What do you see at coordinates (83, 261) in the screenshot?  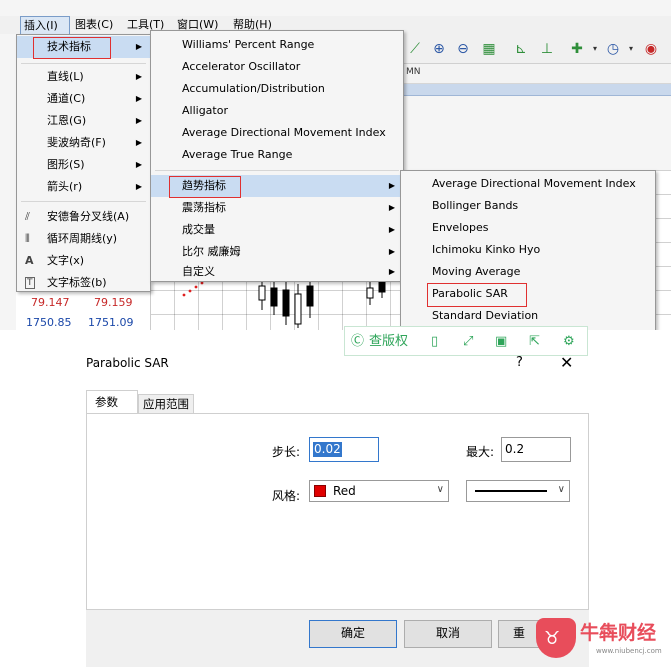 I see `insert-menu-text: A 文字(x)` at bounding box center [83, 261].